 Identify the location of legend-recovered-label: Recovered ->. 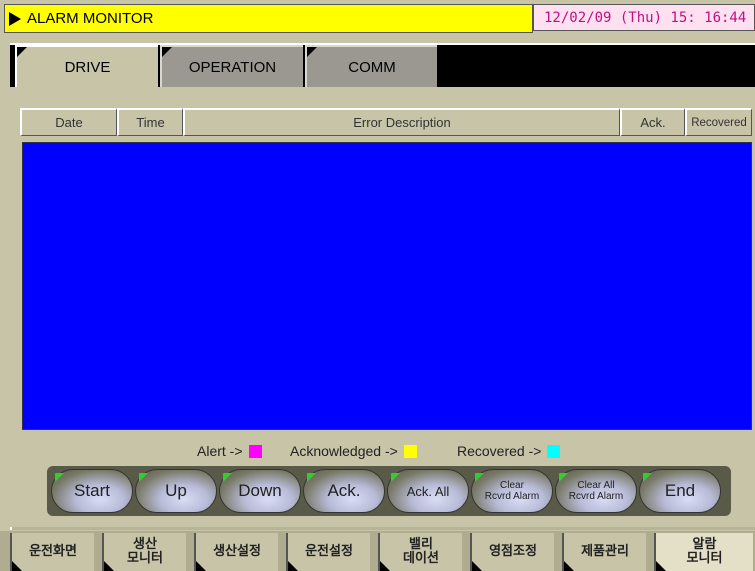
(499, 451).